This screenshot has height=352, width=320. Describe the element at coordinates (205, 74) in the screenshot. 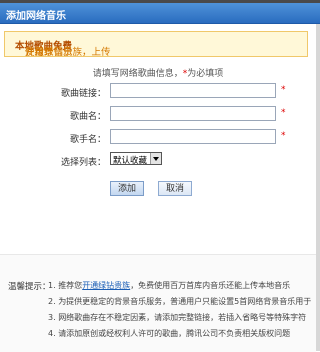

I see `hint-suffix: 为必填项` at that location.